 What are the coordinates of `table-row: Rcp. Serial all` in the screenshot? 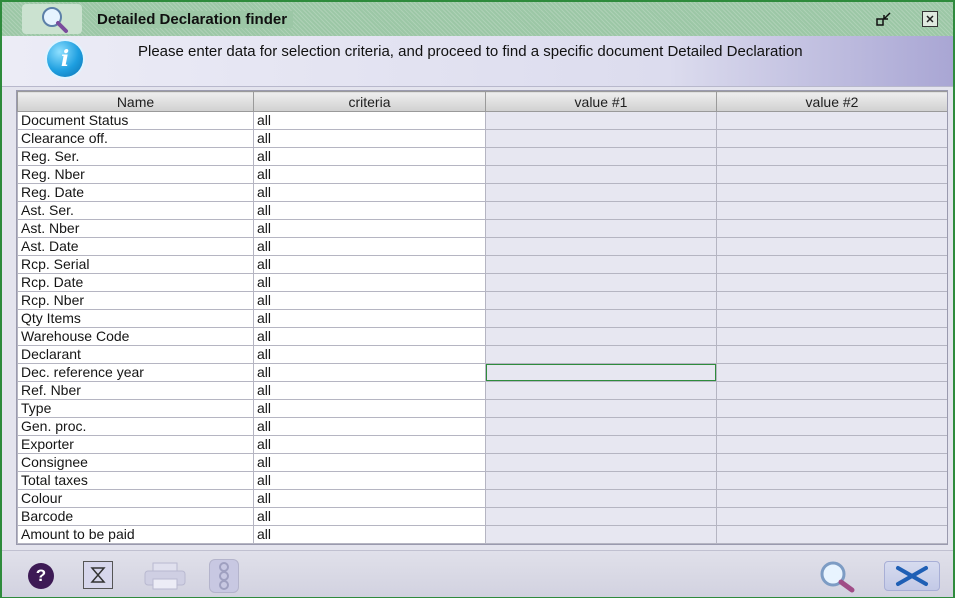 It's located at (482, 264).